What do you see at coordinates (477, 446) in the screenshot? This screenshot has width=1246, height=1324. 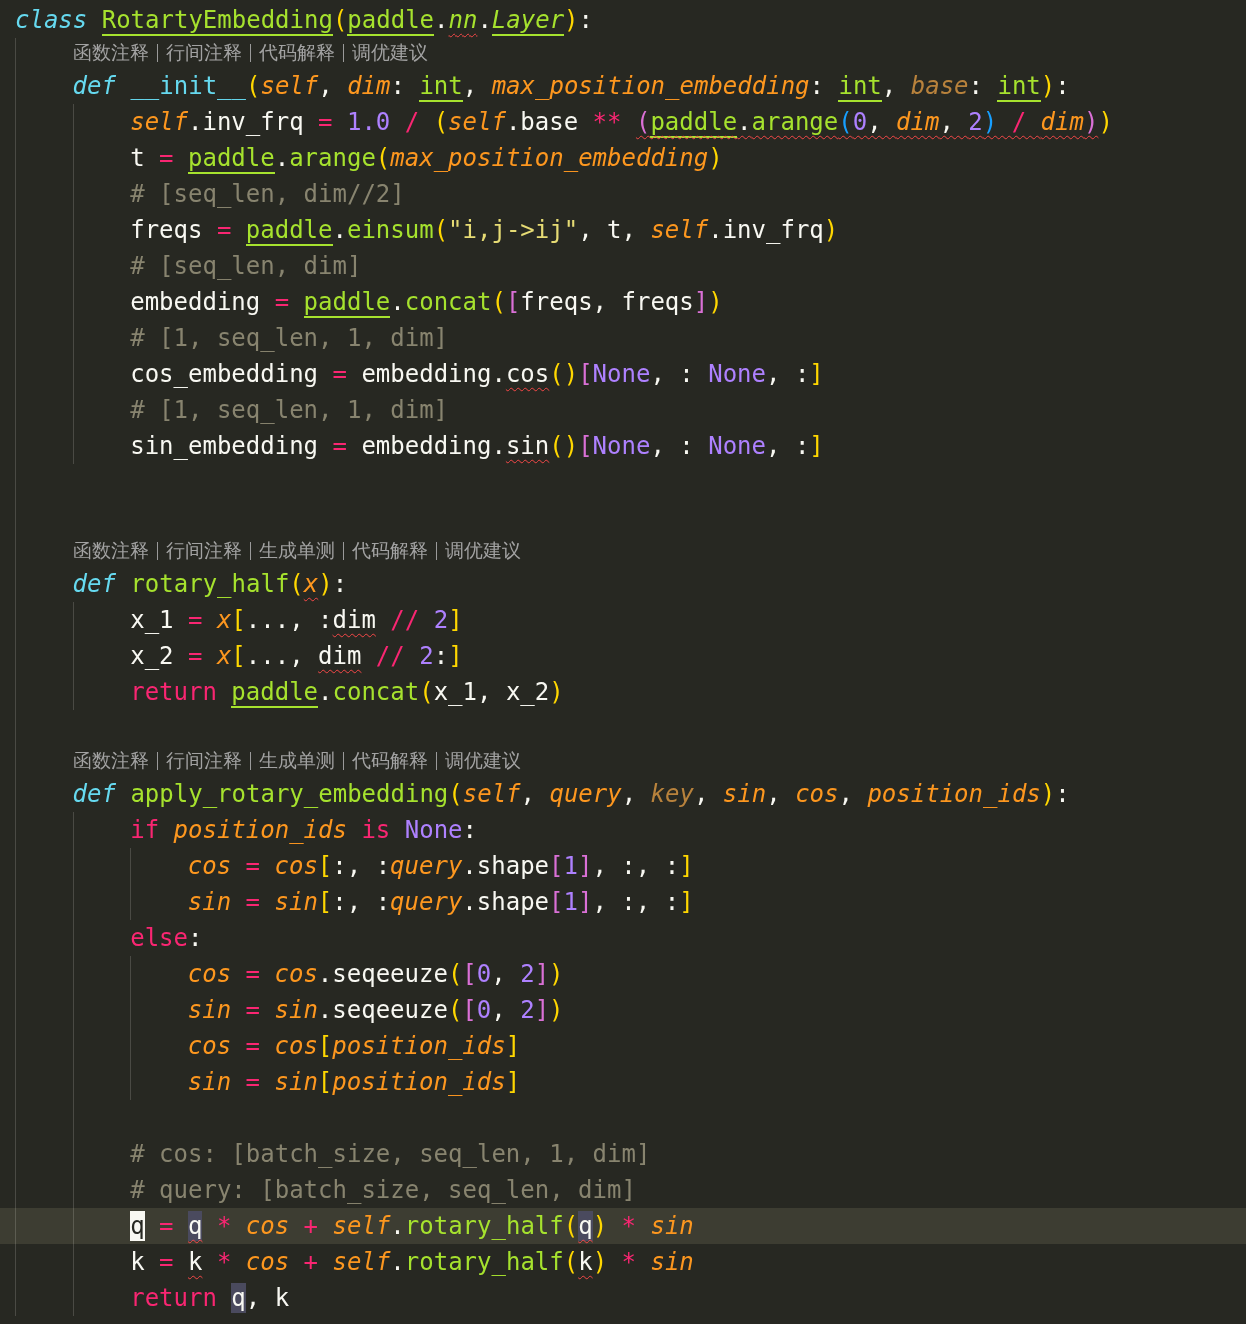 I see `code-line: sin_embedding = embedding.sin()[None, : None, :]` at bounding box center [477, 446].